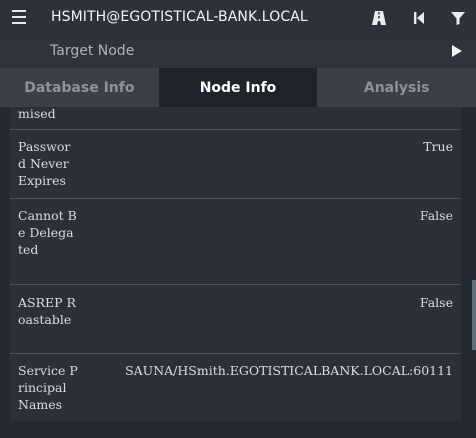  Describe the element at coordinates (79, 87) in the screenshot. I see `tab-database-info: Database Info` at that location.